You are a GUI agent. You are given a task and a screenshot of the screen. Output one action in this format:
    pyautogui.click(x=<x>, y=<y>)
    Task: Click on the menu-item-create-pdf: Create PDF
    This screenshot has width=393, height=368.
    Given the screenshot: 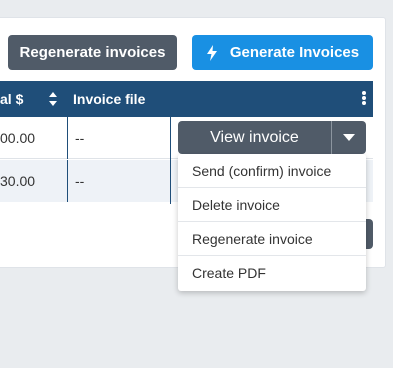 What is the action you would take?
    pyautogui.click(x=272, y=273)
    